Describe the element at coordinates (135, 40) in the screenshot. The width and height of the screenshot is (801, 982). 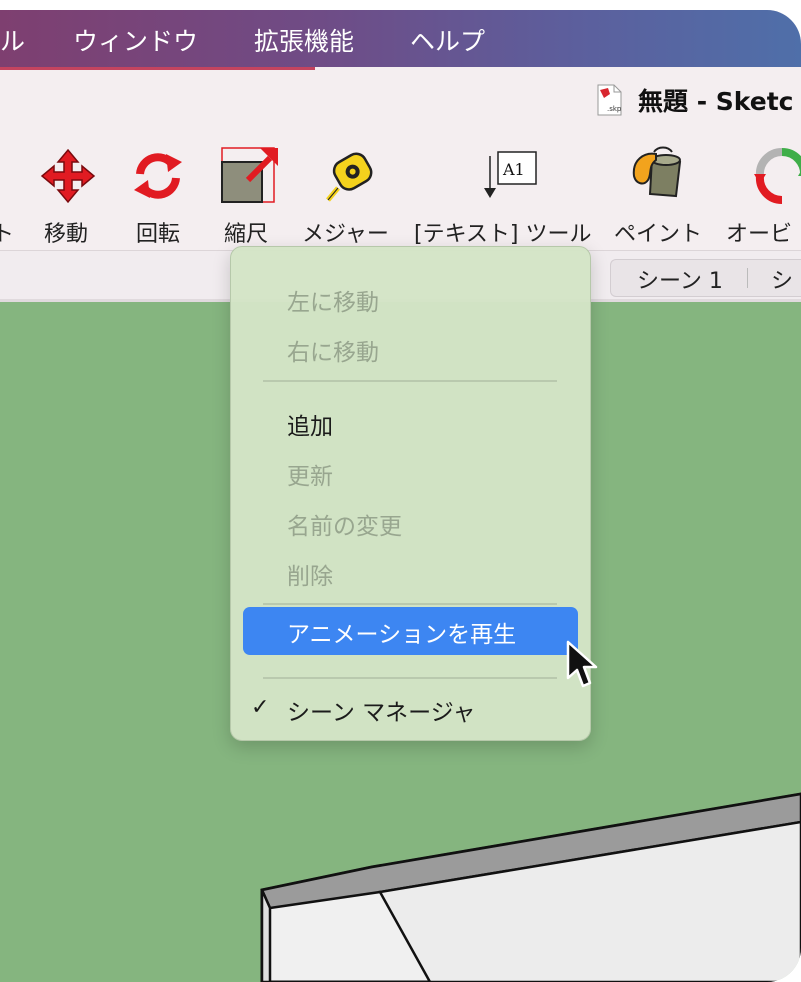
I see `menu-item-window: ウィンドウ` at that location.